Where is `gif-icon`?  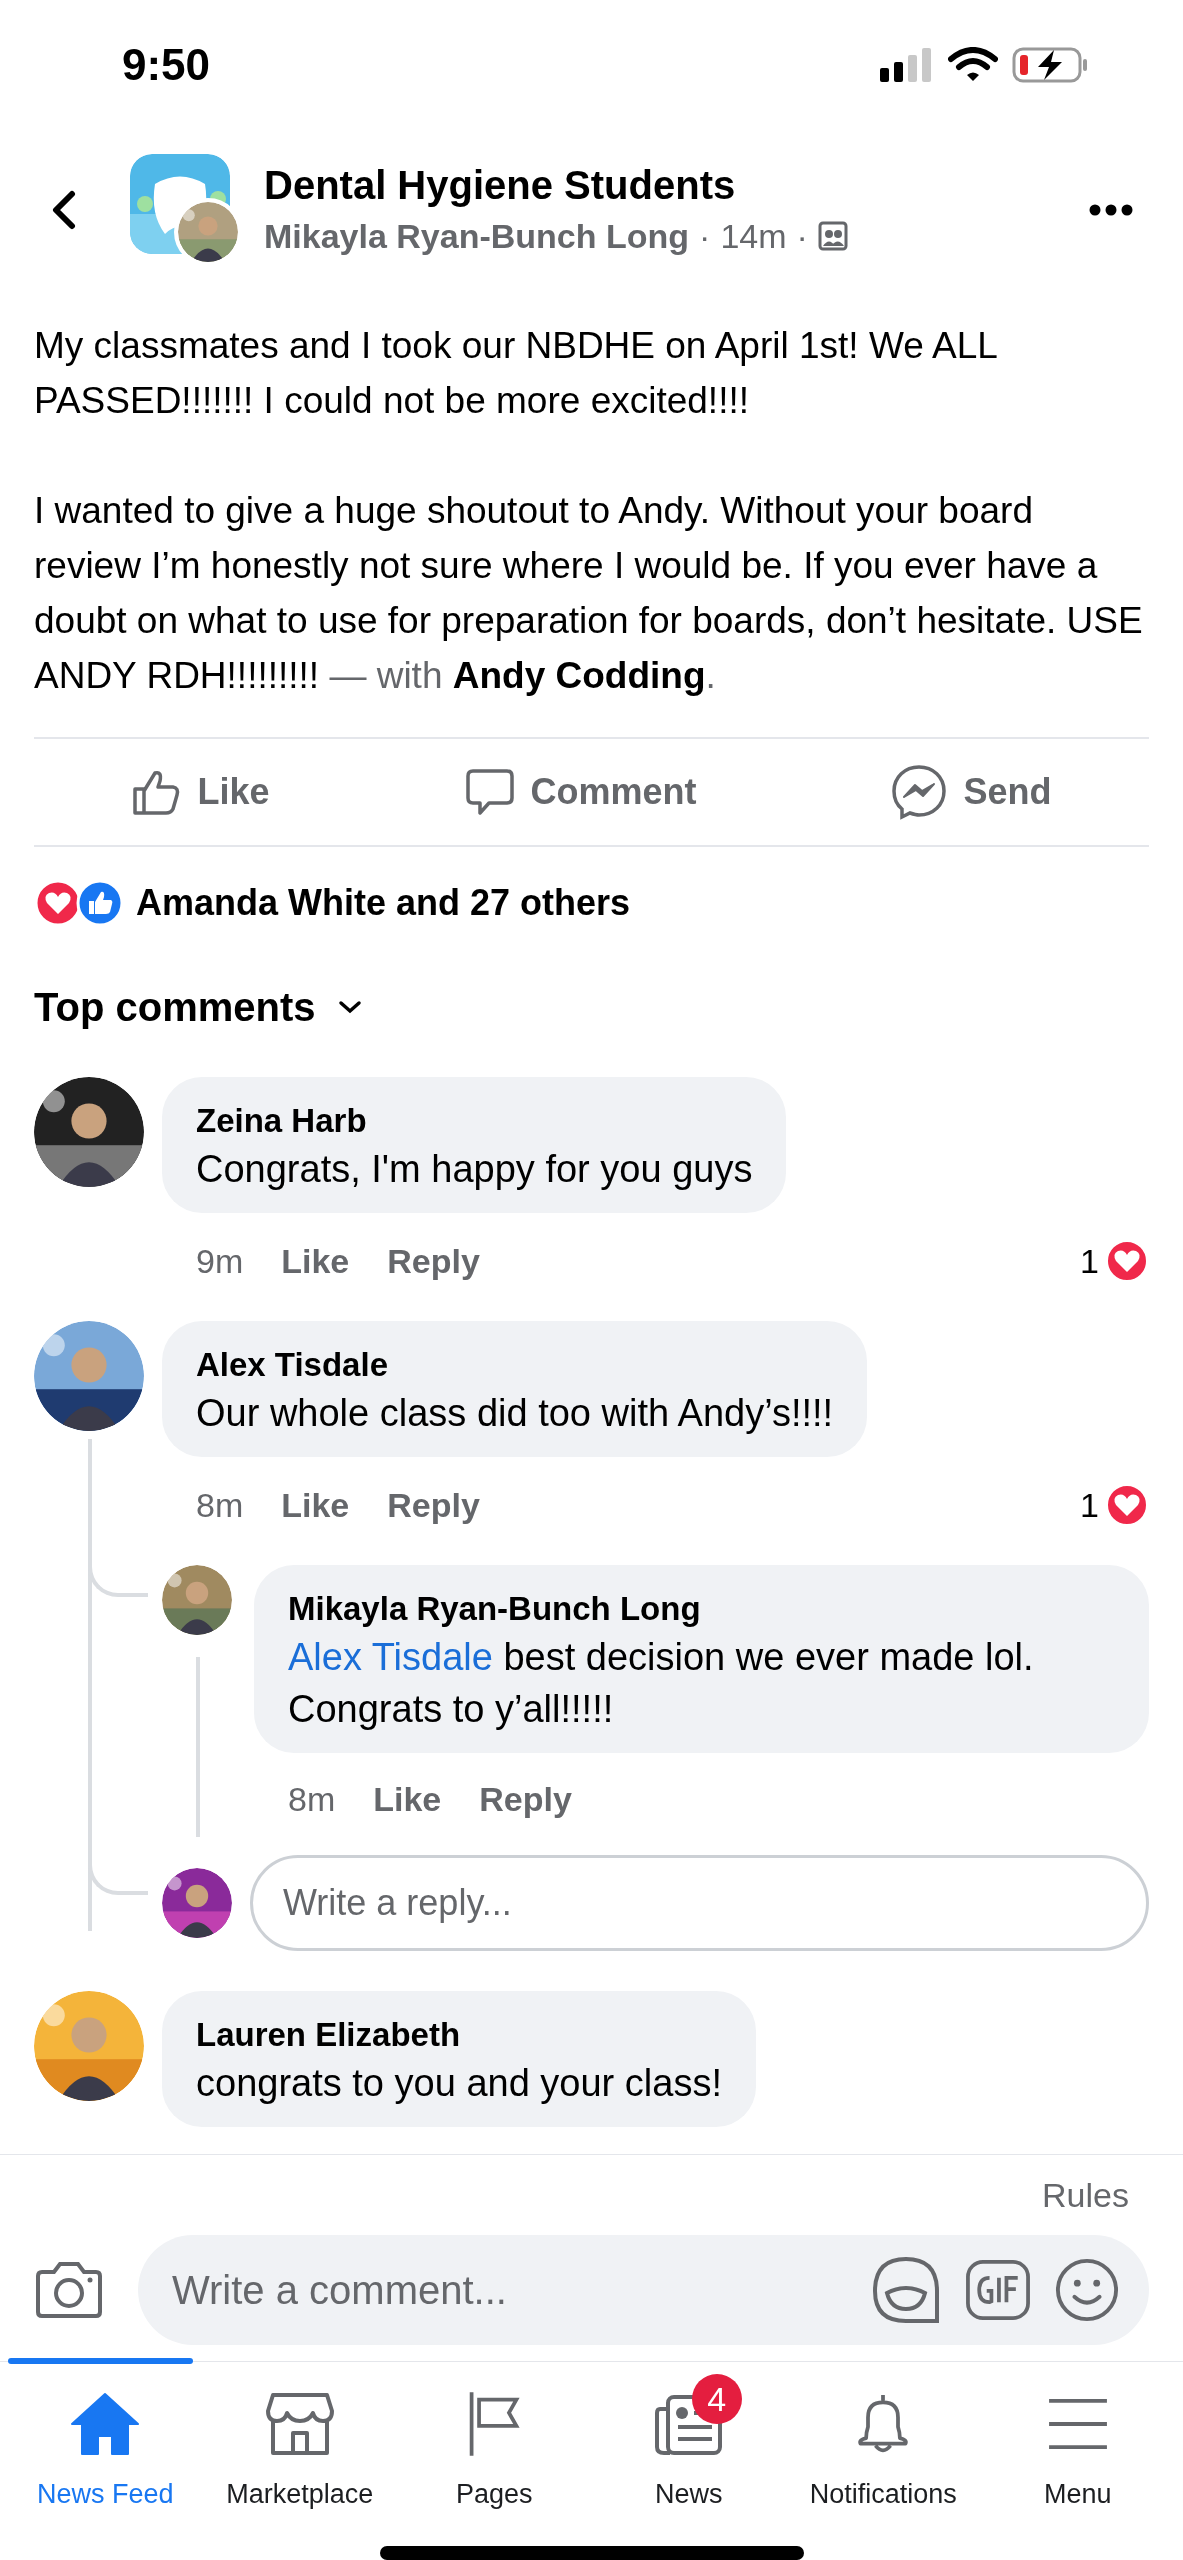 gif-icon is located at coordinates (998, 2290).